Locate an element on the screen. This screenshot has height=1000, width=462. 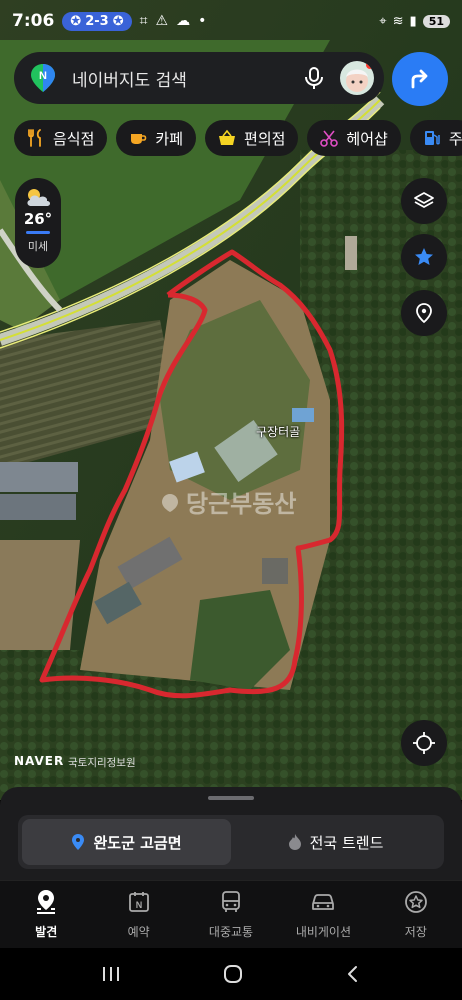
naver-logo: NAVER is located at coordinates (39, 761).